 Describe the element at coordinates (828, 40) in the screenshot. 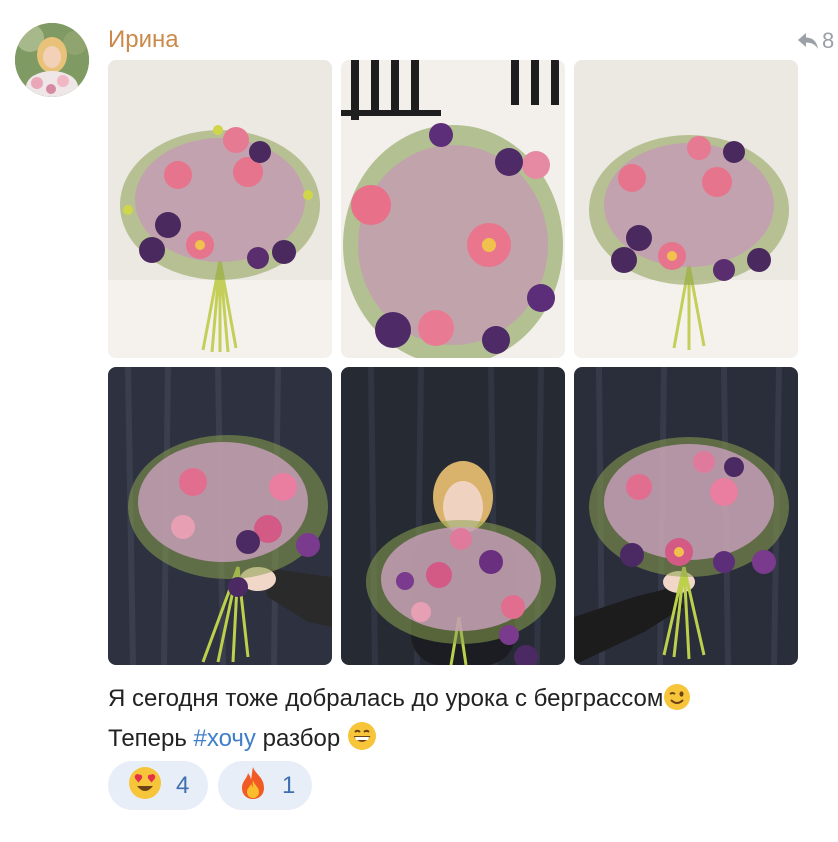

I see `reply-count: 8` at that location.